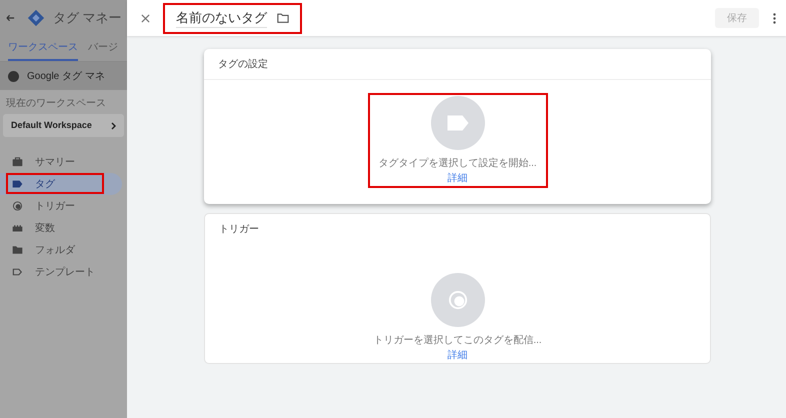  Describe the element at coordinates (36, 18) in the screenshot. I see `diamond-logo-icon` at that location.